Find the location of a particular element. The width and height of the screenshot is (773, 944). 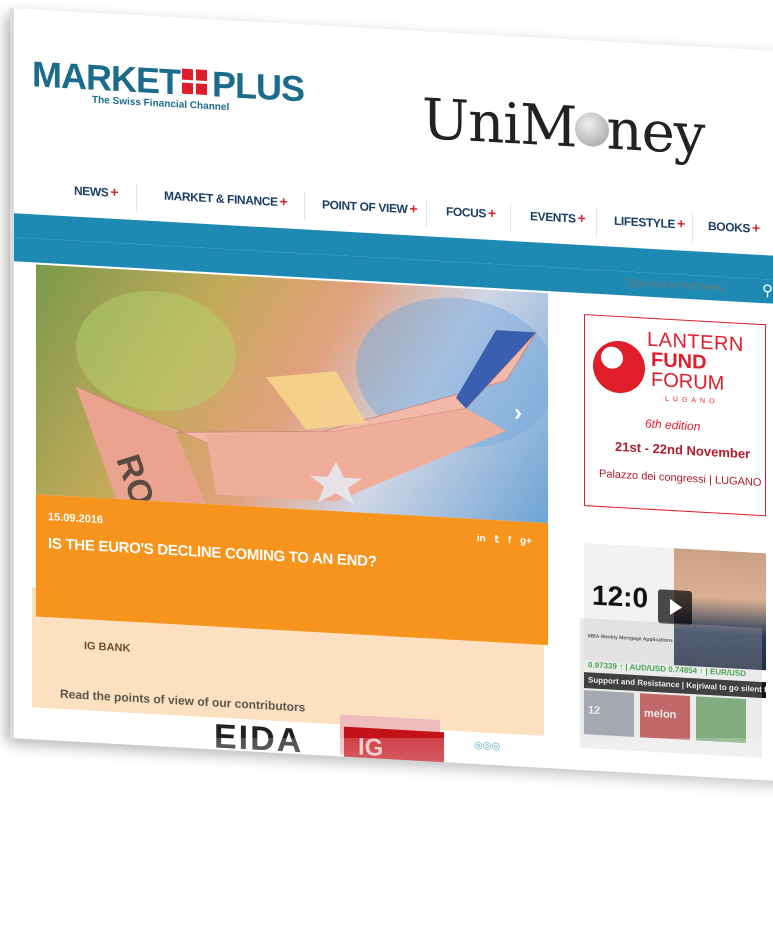

nav-label: FOCUS is located at coordinates (466, 212).